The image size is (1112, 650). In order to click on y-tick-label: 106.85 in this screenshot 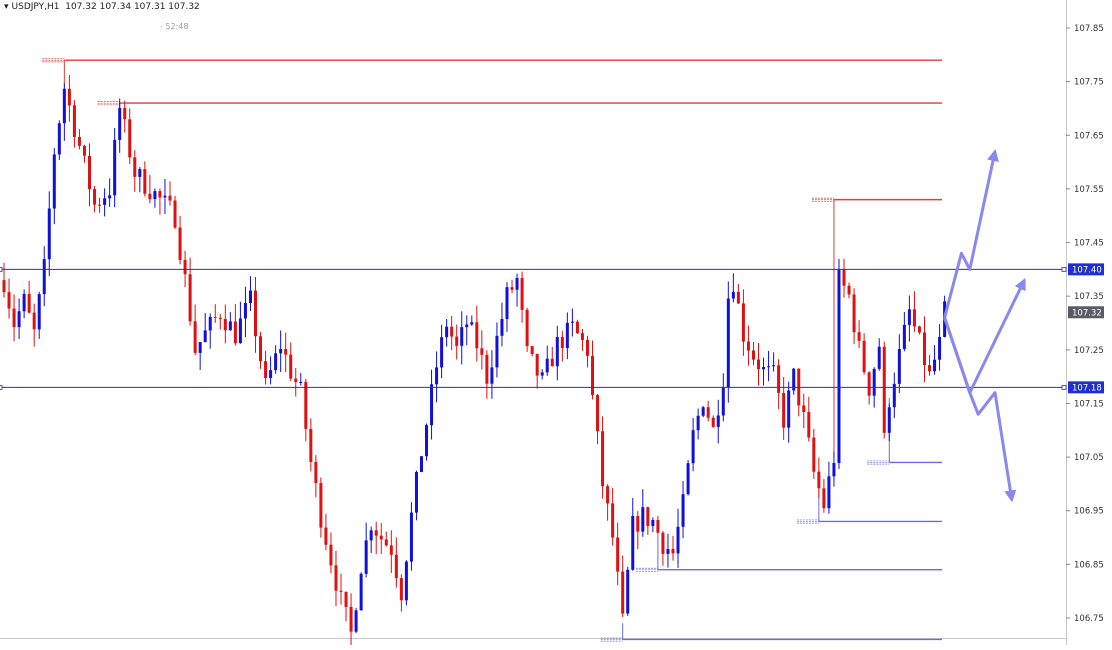, I will do `click(1089, 565)`.